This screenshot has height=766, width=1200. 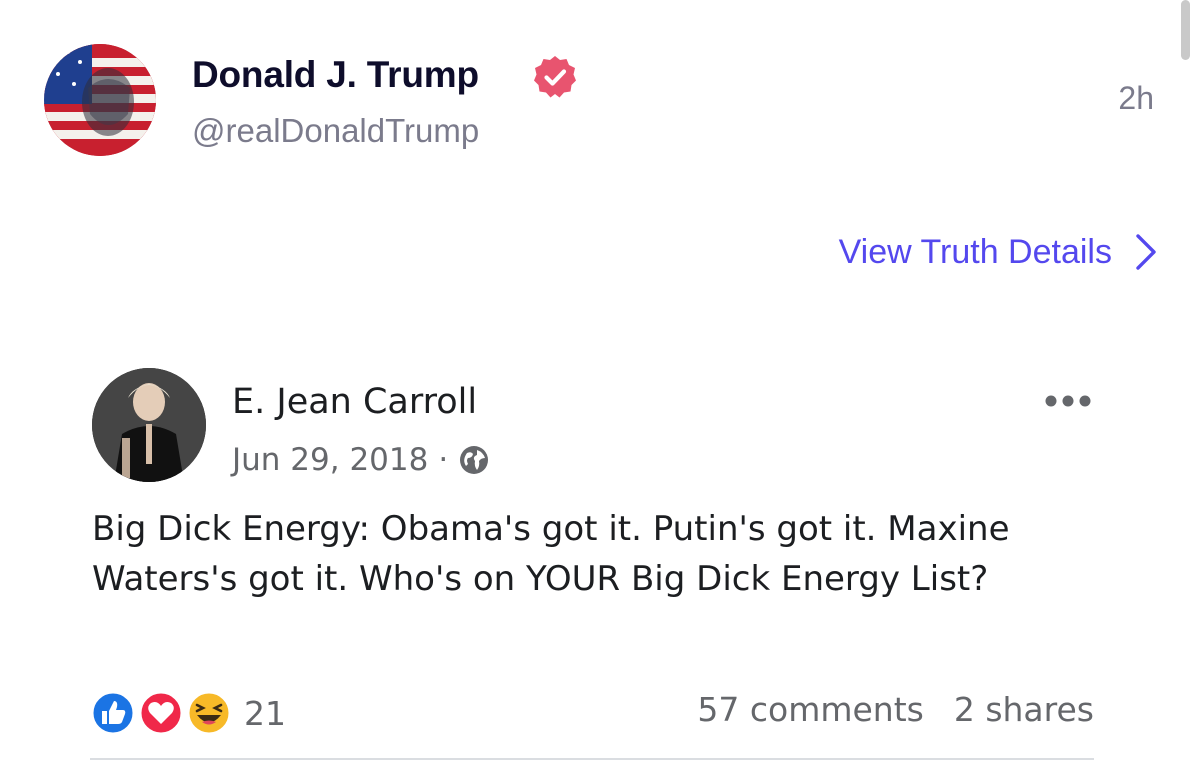 I want to click on comments-count: 57 comments, so click(x=810, y=709).